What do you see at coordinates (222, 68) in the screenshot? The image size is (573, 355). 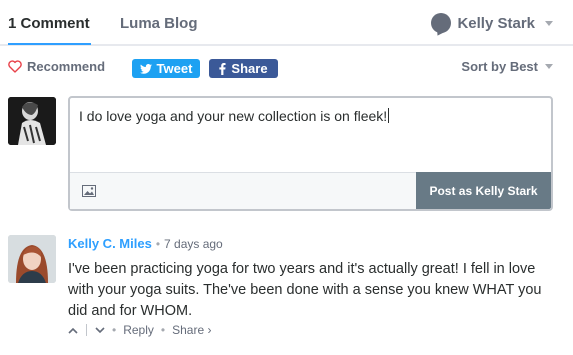 I see `facebook-f-icon` at bounding box center [222, 68].